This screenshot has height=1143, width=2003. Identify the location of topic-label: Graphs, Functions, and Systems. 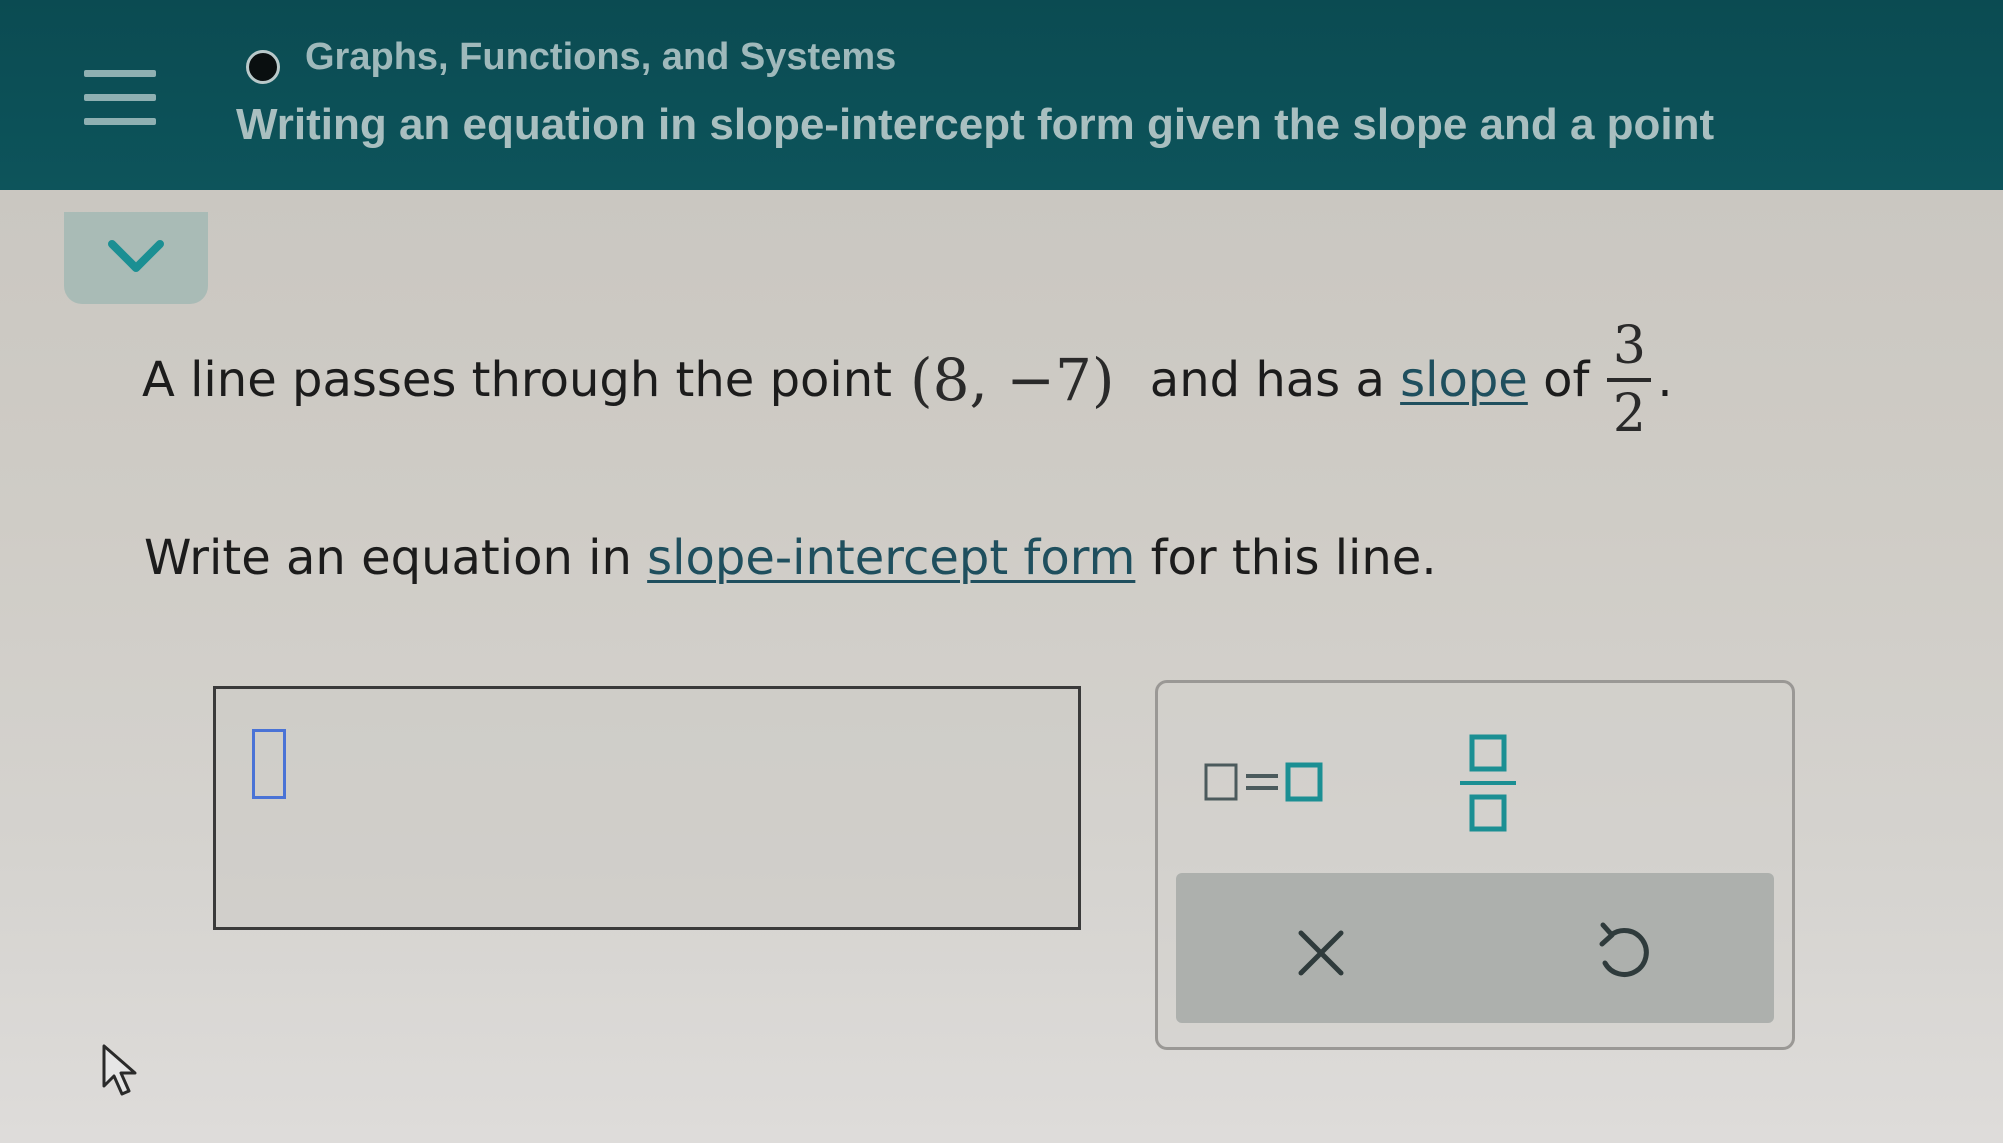
(601, 57).